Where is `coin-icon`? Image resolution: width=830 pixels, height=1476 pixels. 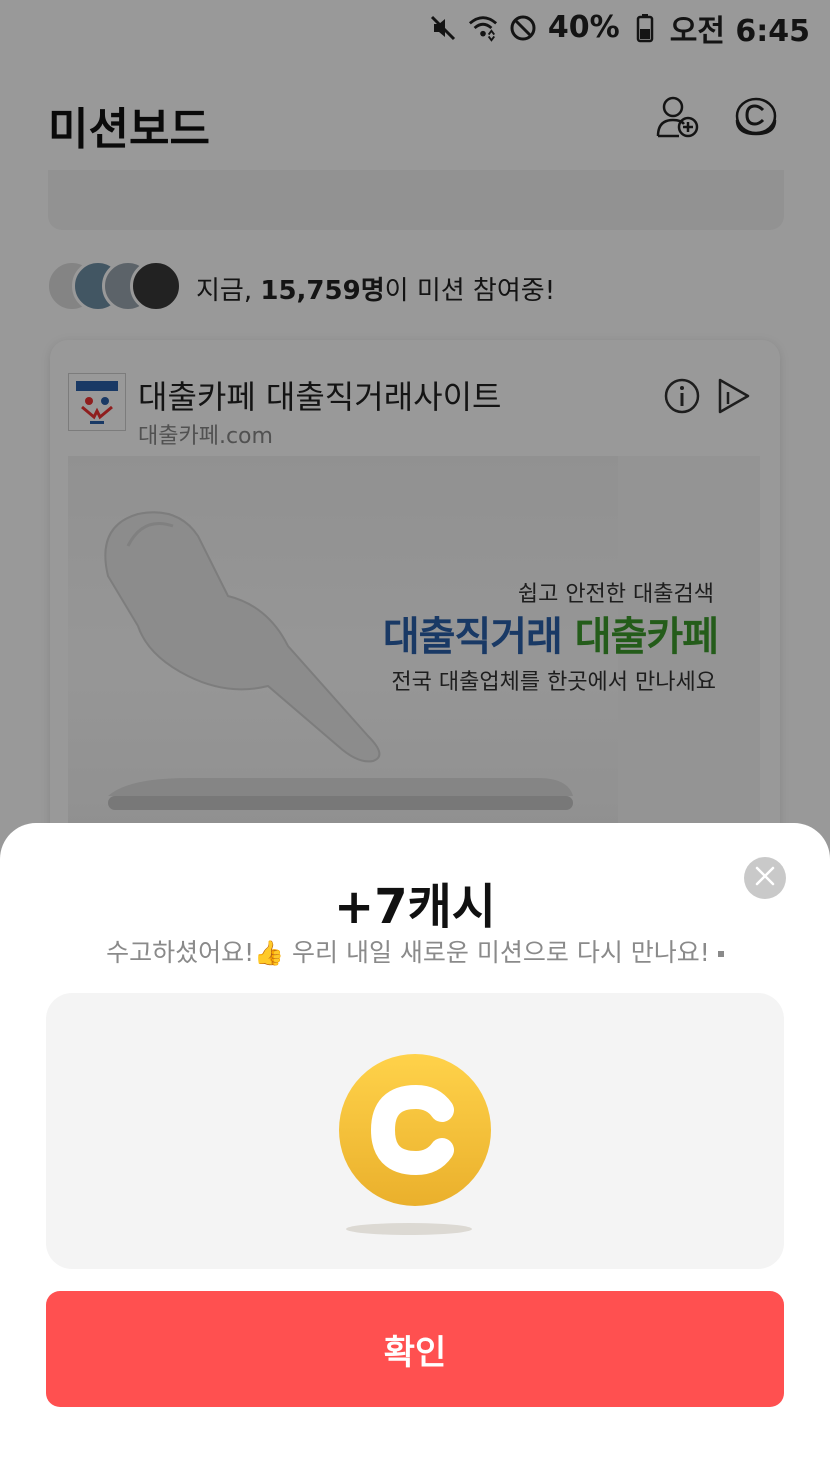
coin-icon is located at coordinates (415, 1130).